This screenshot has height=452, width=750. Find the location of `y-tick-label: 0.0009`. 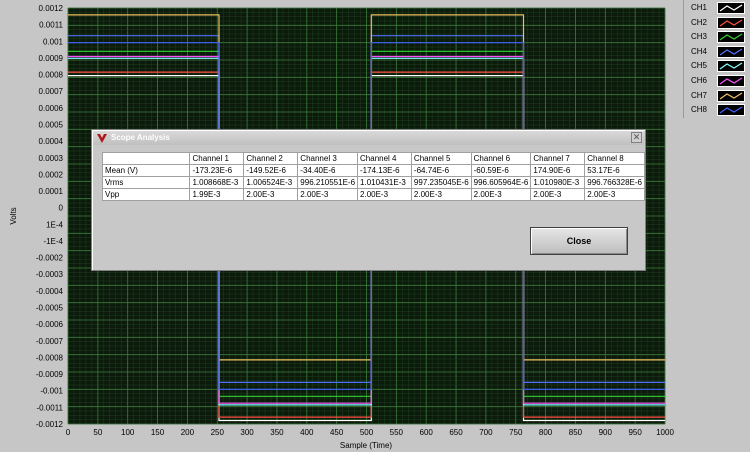

y-tick-label: 0.0009 is located at coordinates (51, 58).